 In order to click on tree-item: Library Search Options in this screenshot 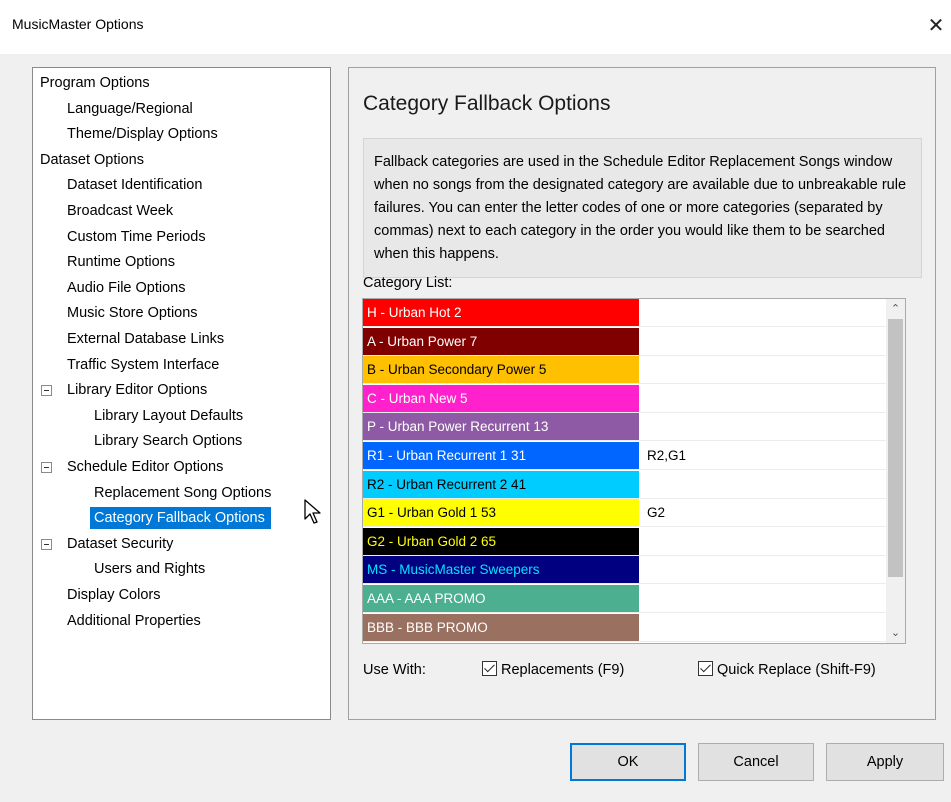, I will do `click(168, 441)`.